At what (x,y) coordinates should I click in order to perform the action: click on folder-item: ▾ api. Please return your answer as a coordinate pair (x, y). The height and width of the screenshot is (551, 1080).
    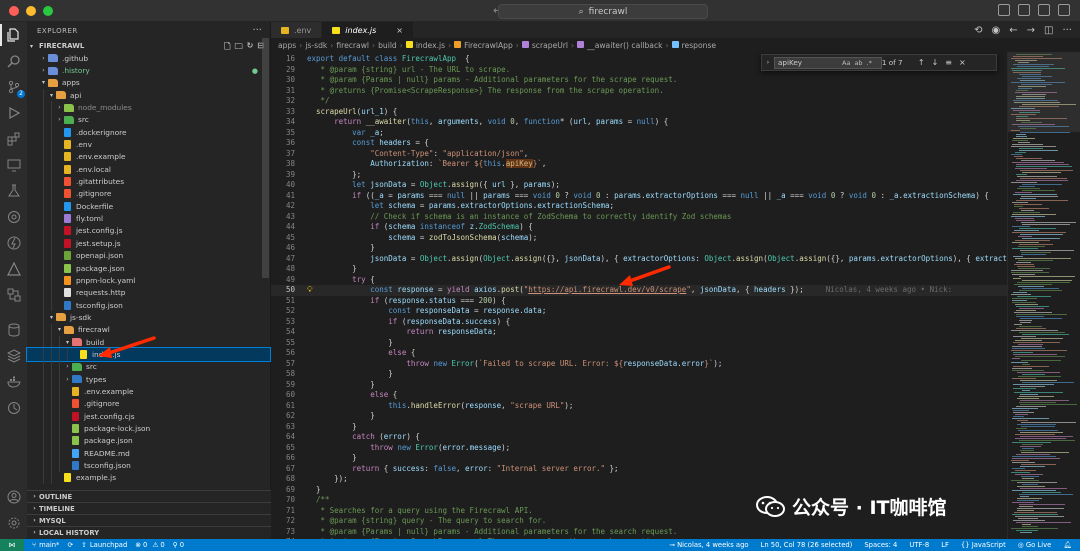
    Looking at the image, I should click on (148, 95).